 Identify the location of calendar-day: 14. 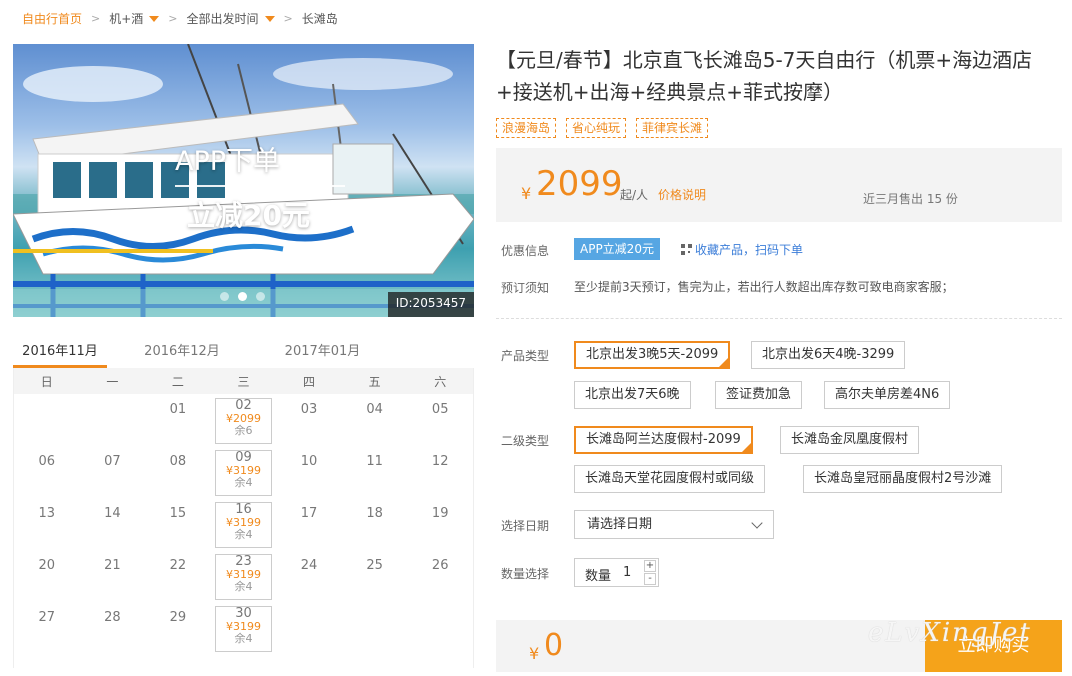
(113, 524).